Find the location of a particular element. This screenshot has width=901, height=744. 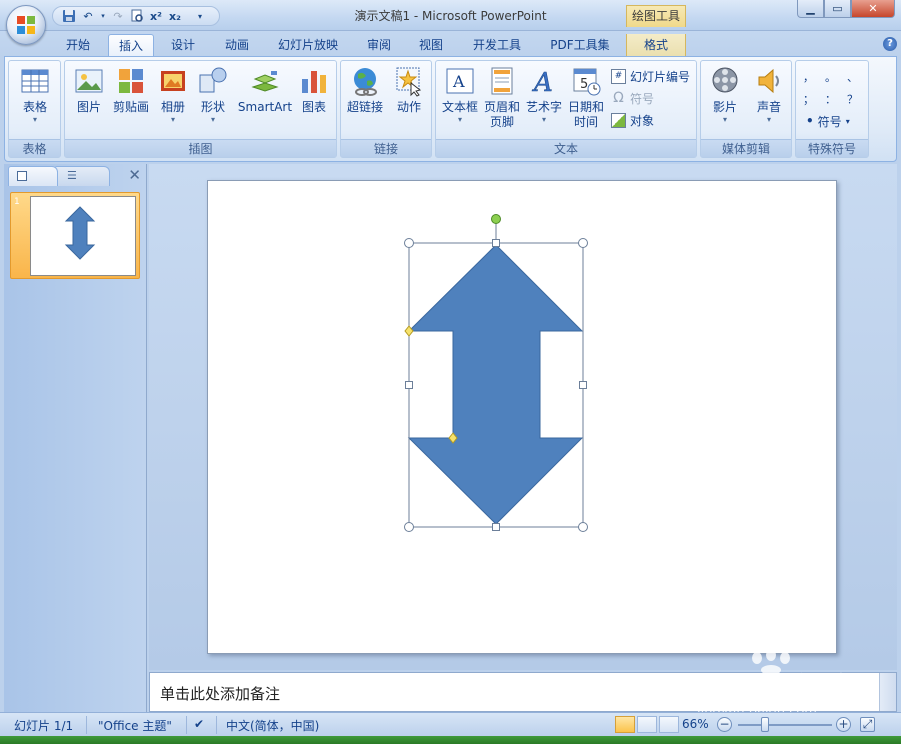

status-separator is located at coordinates (186, 725).